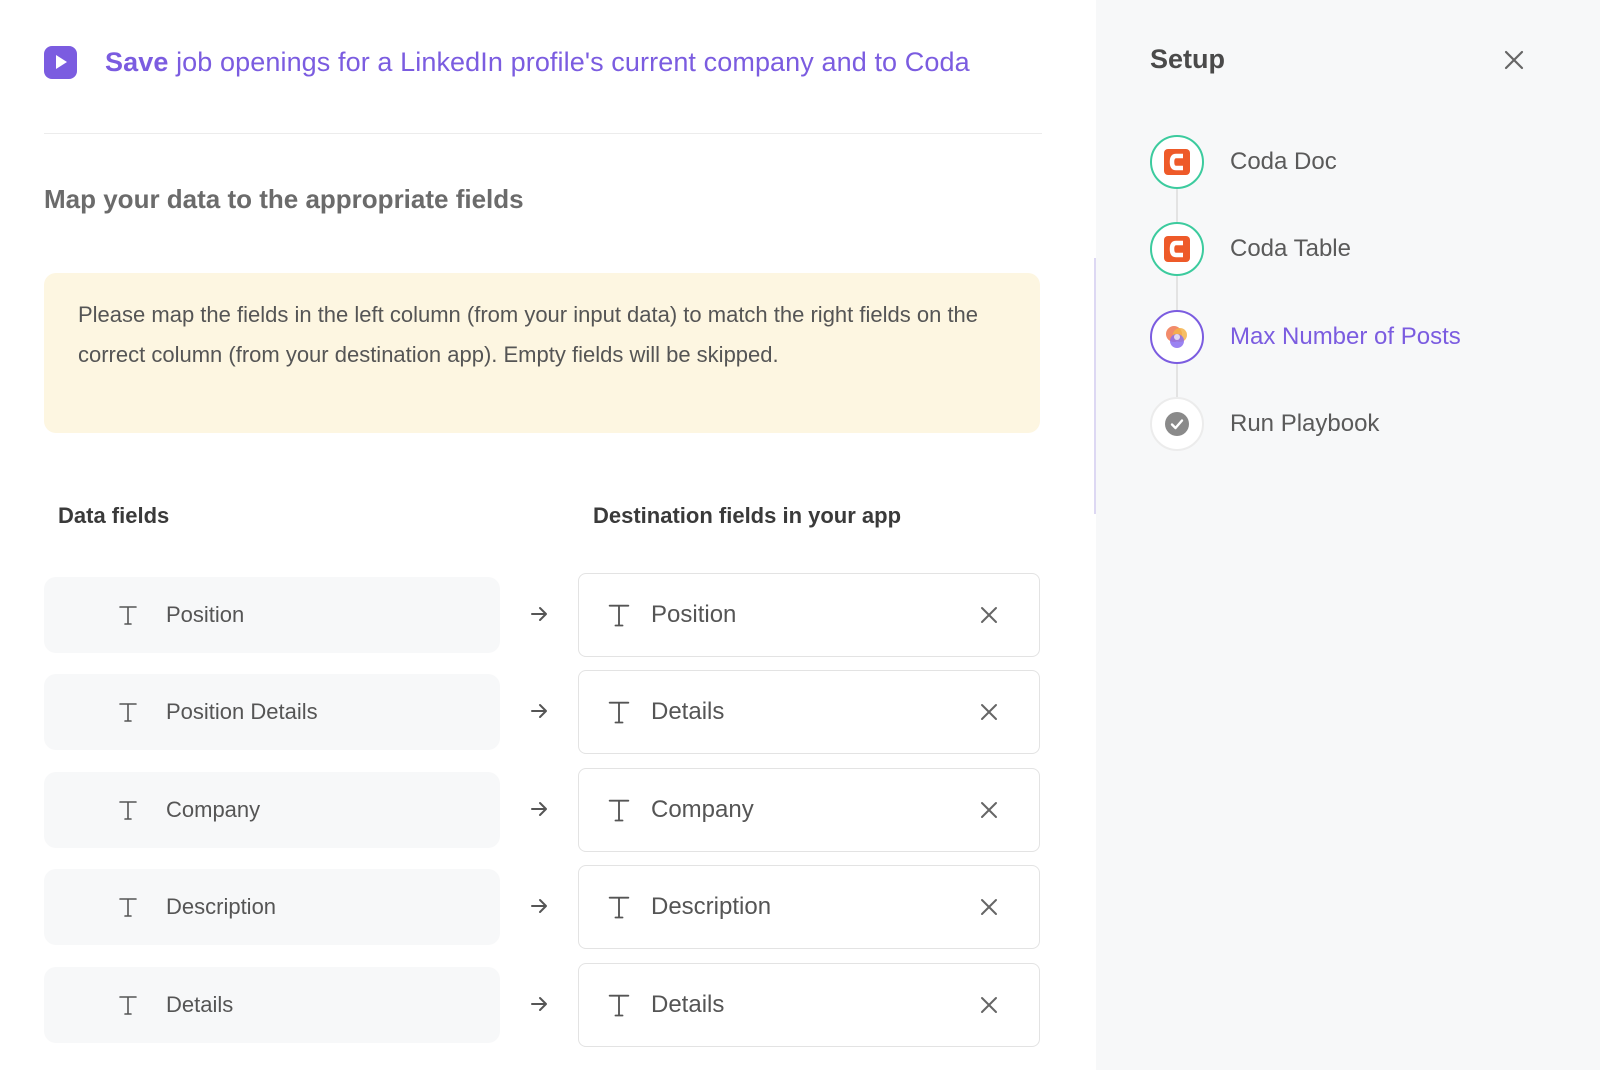 The width and height of the screenshot is (1600, 1070). Describe the element at coordinates (1290, 248) in the screenshot. I see `step-label: Coda Table` at that location.